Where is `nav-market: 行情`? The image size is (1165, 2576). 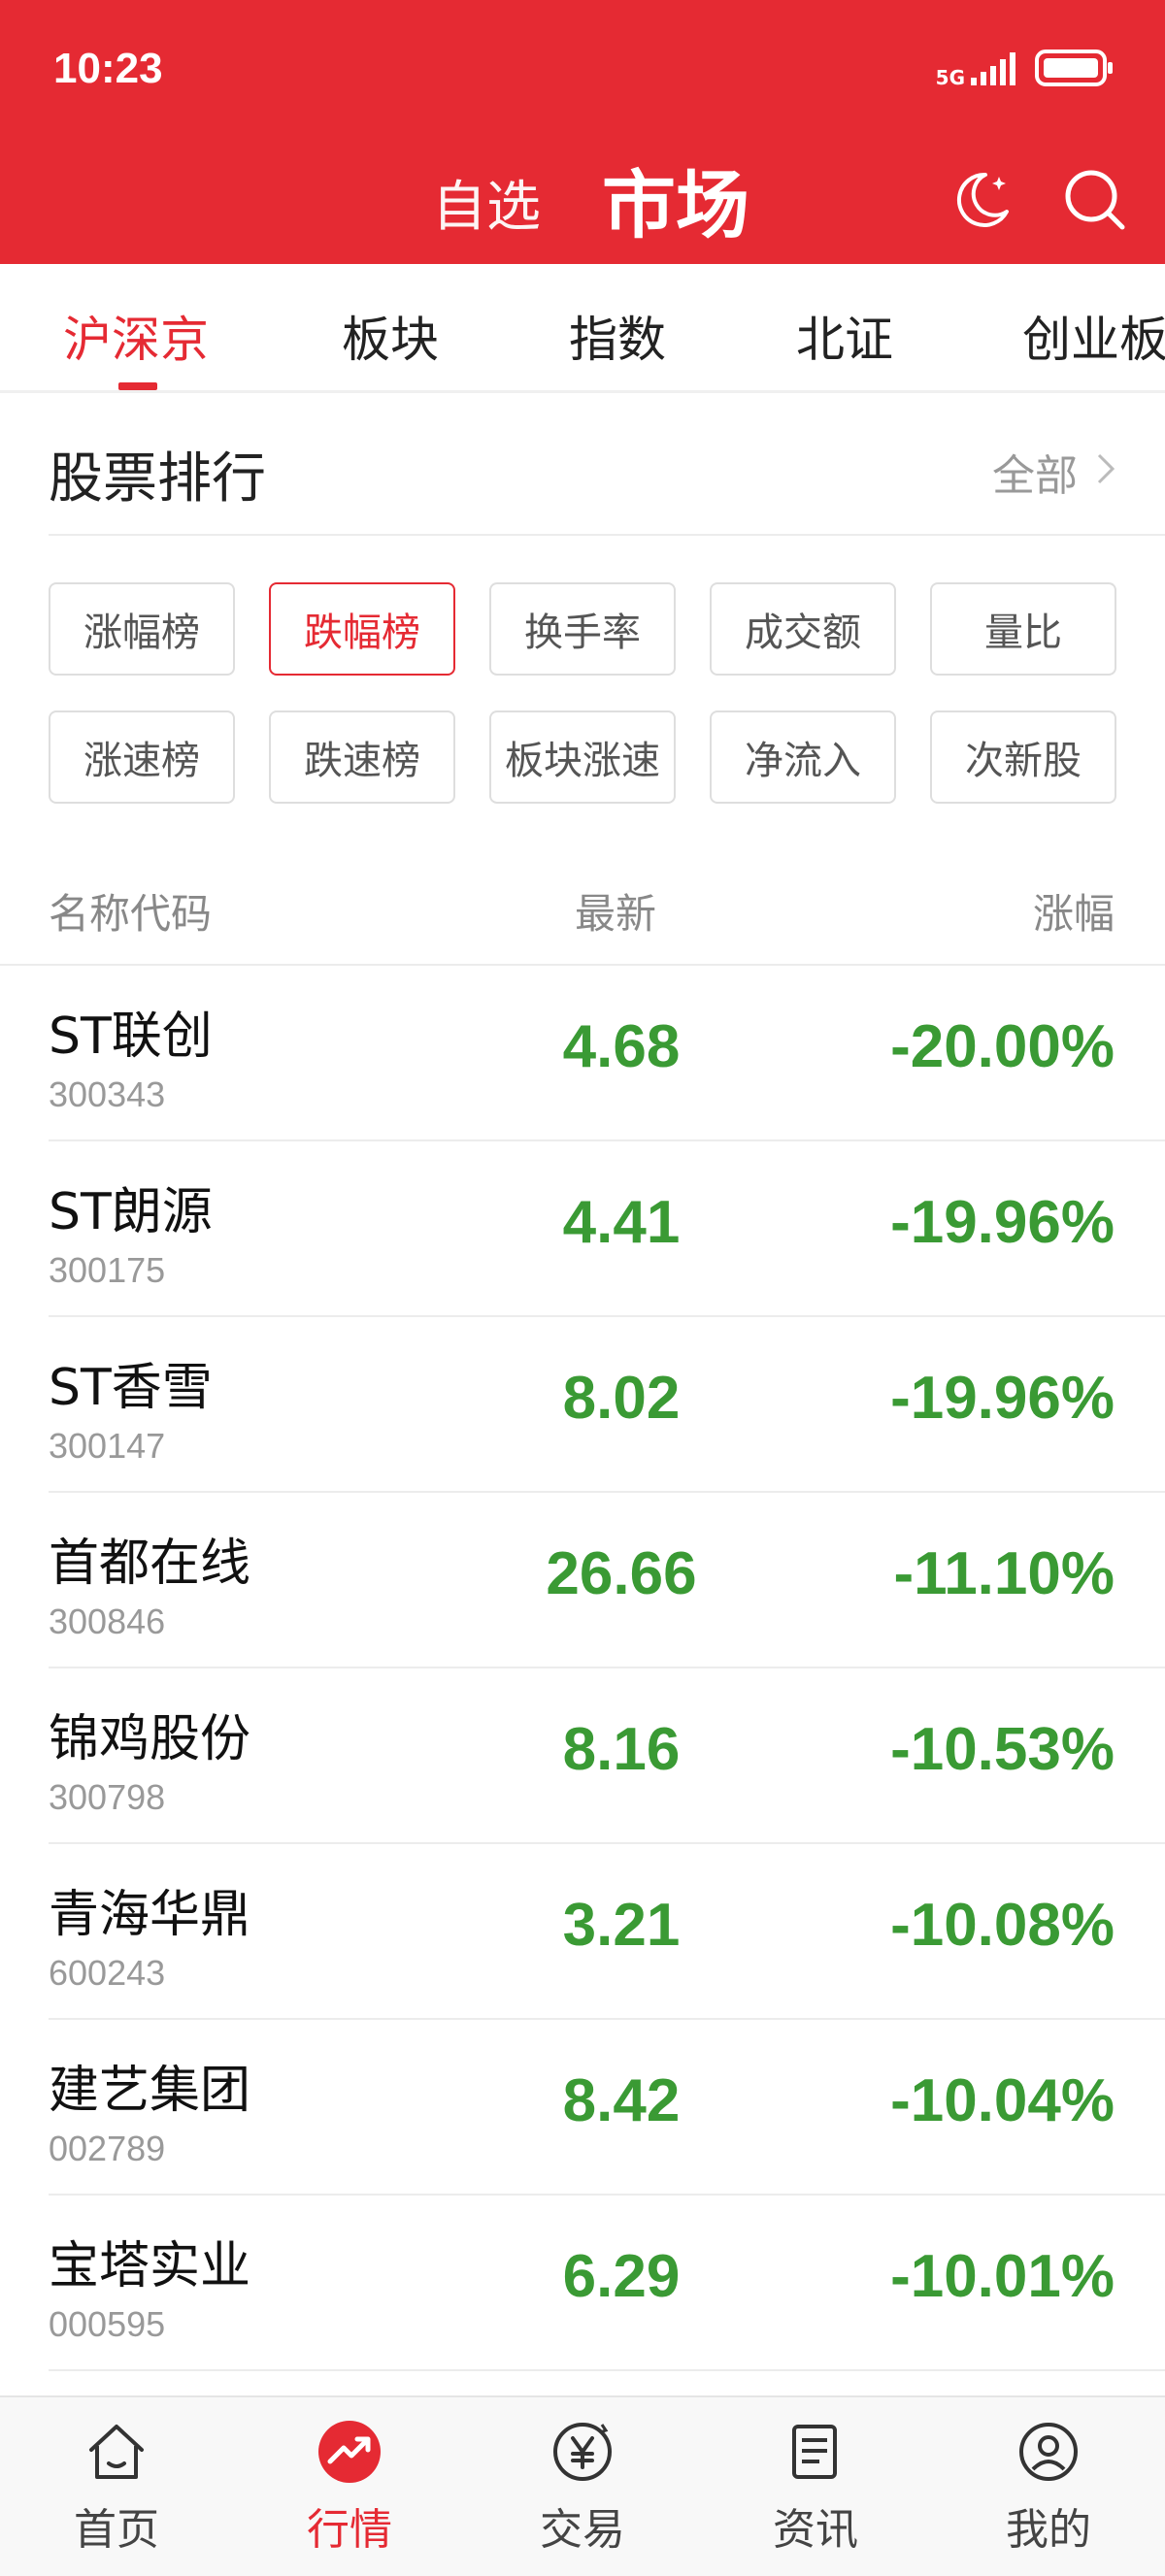
nav-market: 行情 is located at coordinates (349, 2486).